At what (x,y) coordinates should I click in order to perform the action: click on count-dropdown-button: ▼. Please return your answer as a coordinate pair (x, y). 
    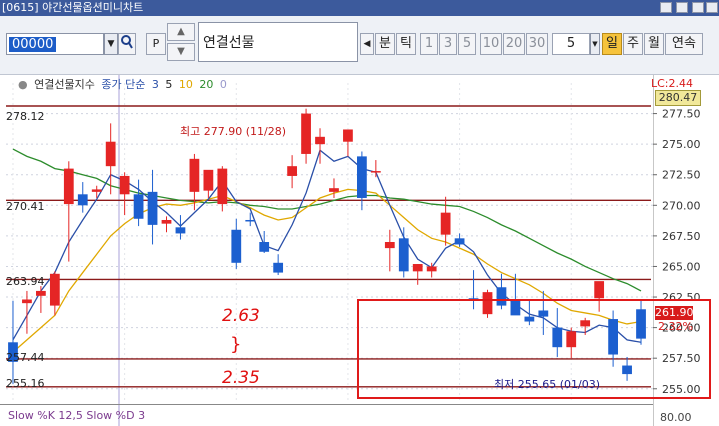
    Looking at the image, I should click on (595, 44).